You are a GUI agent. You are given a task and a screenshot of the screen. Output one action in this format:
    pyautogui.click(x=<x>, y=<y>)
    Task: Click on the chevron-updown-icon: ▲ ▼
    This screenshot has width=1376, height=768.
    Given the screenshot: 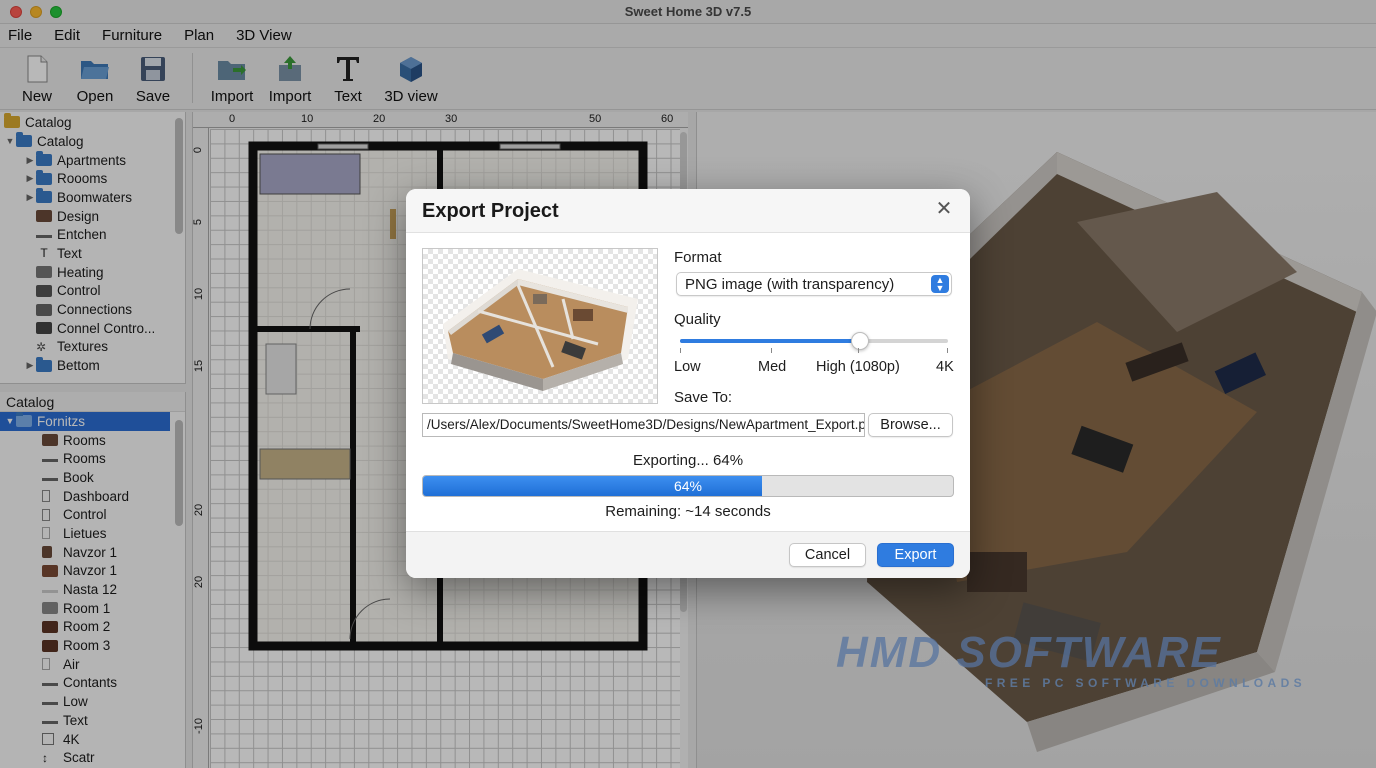 What is the action you would take?
    pyautogui.click(x=940, y=284)
    